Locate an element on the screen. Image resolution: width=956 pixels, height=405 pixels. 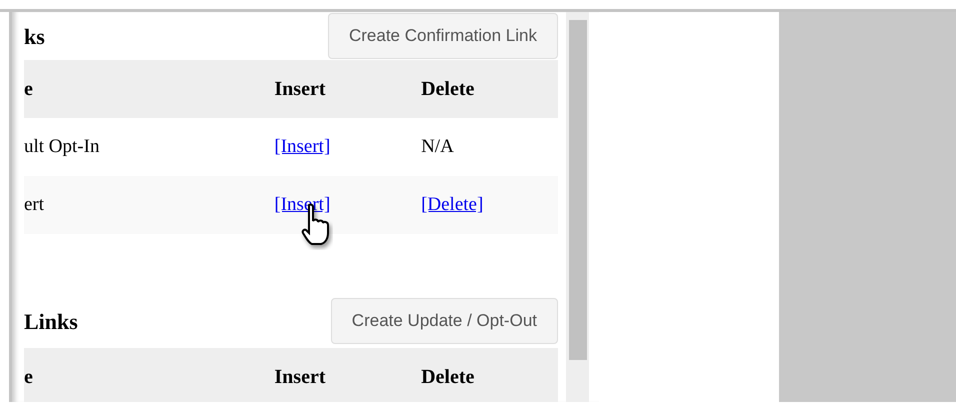
section-heading: ks is located at coordinates (34, 36).